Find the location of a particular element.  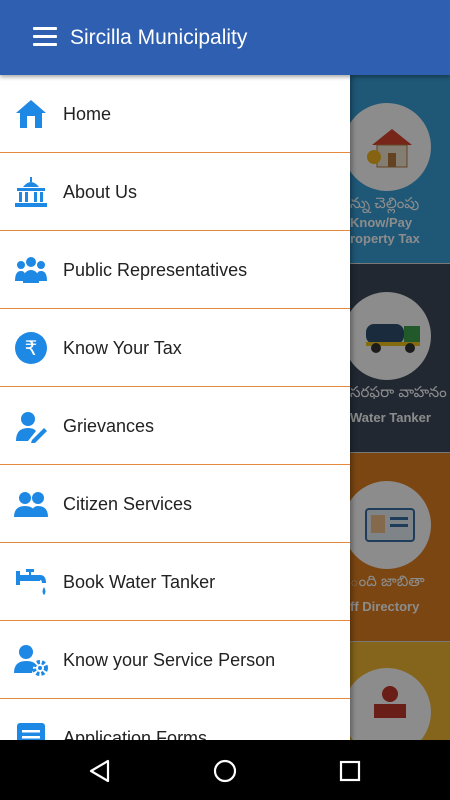

system-navigation-bar is located at coordinates (225, 770).